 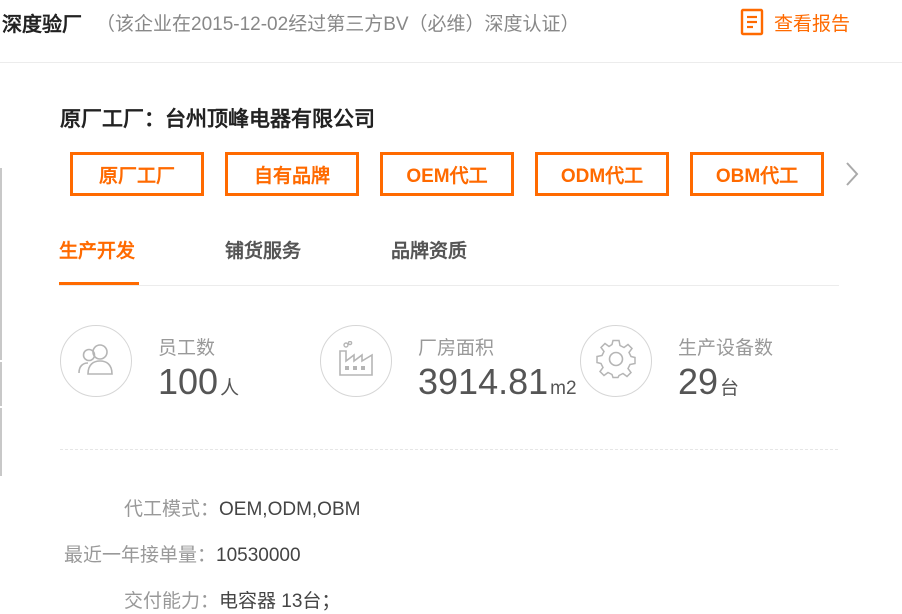 I want to click on stat-equipment-unit: 台, so click(x=730, y=388).